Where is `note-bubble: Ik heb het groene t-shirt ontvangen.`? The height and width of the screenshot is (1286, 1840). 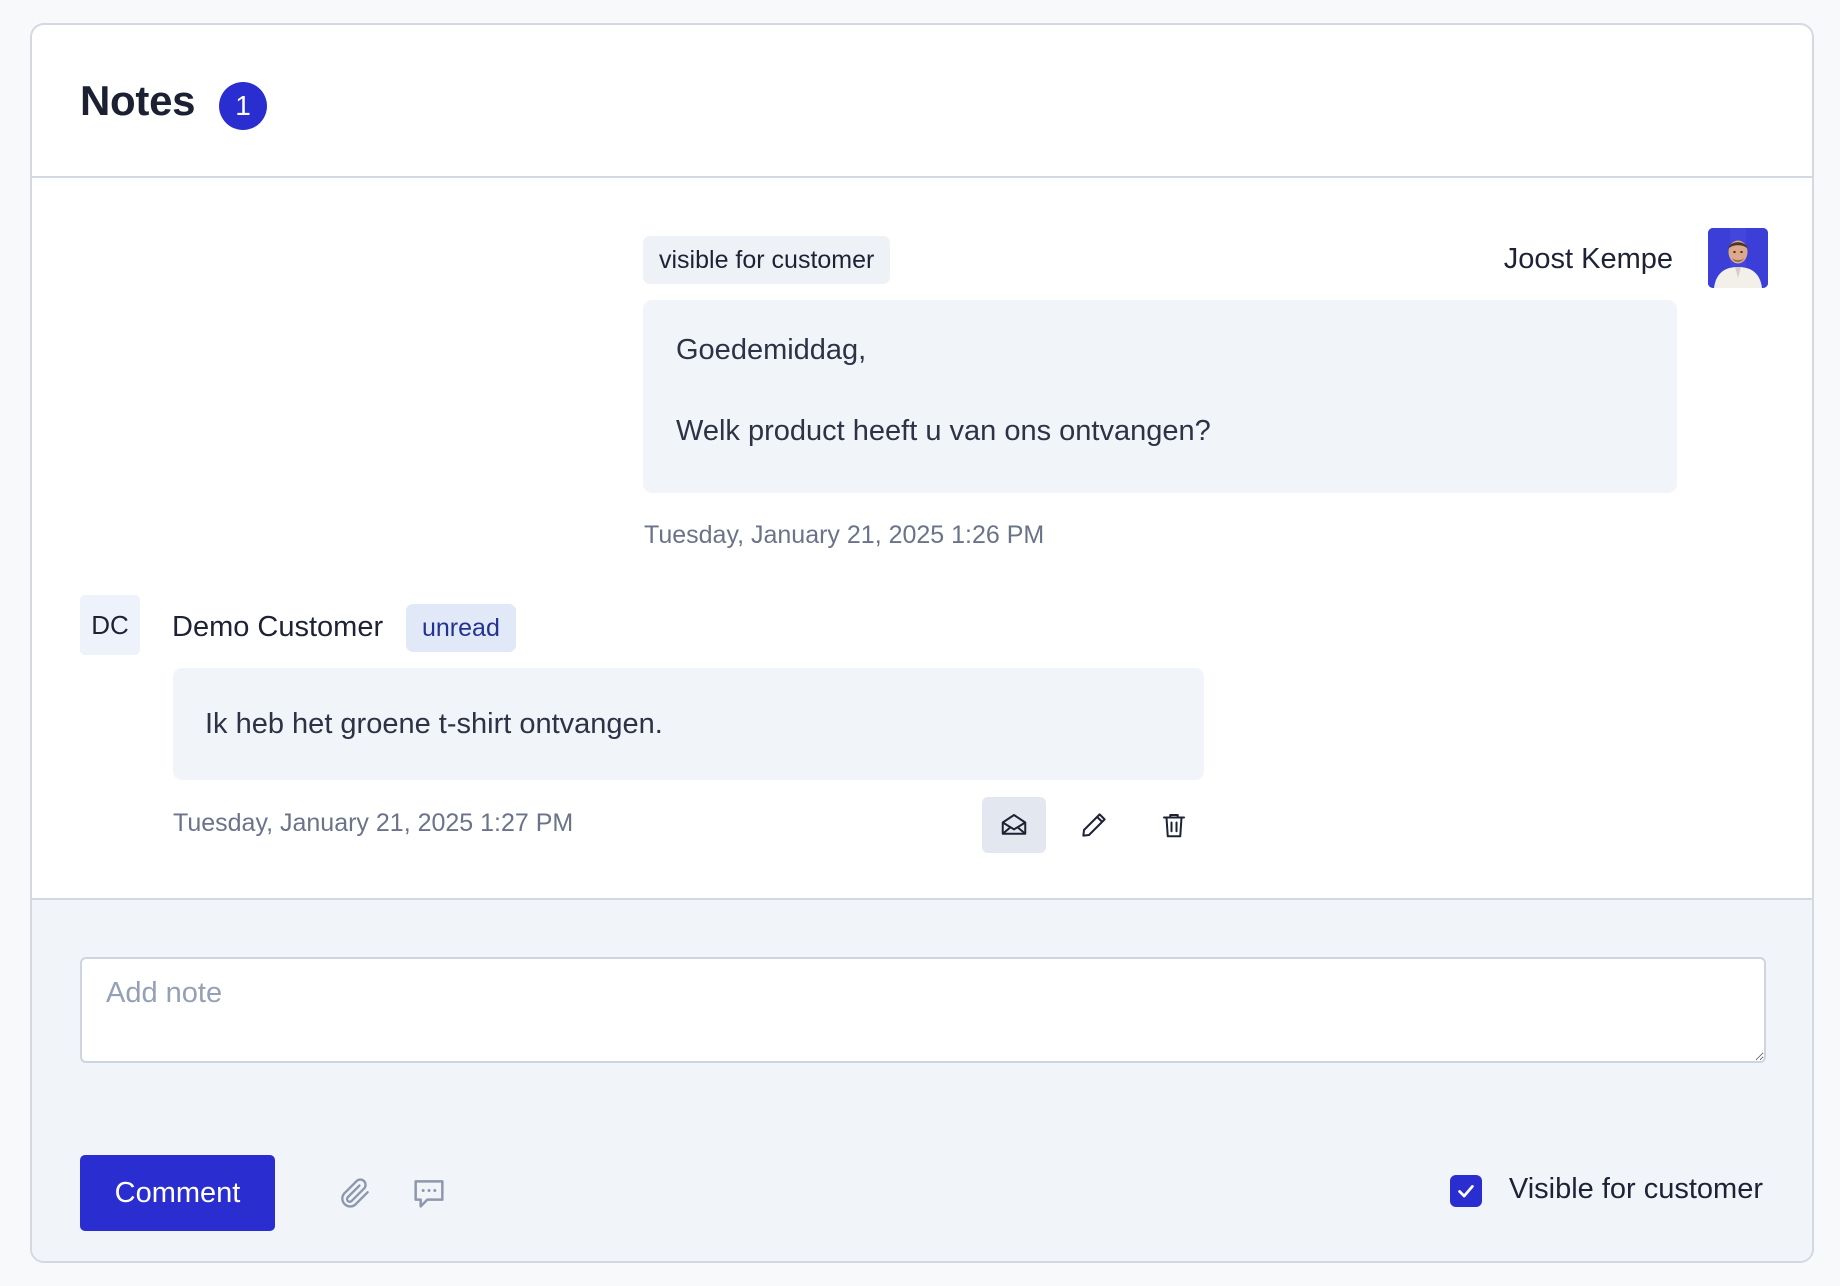
note-bubble: Ik heb het groene t-shirt ontvangen. is located at coordinates (688, 724).